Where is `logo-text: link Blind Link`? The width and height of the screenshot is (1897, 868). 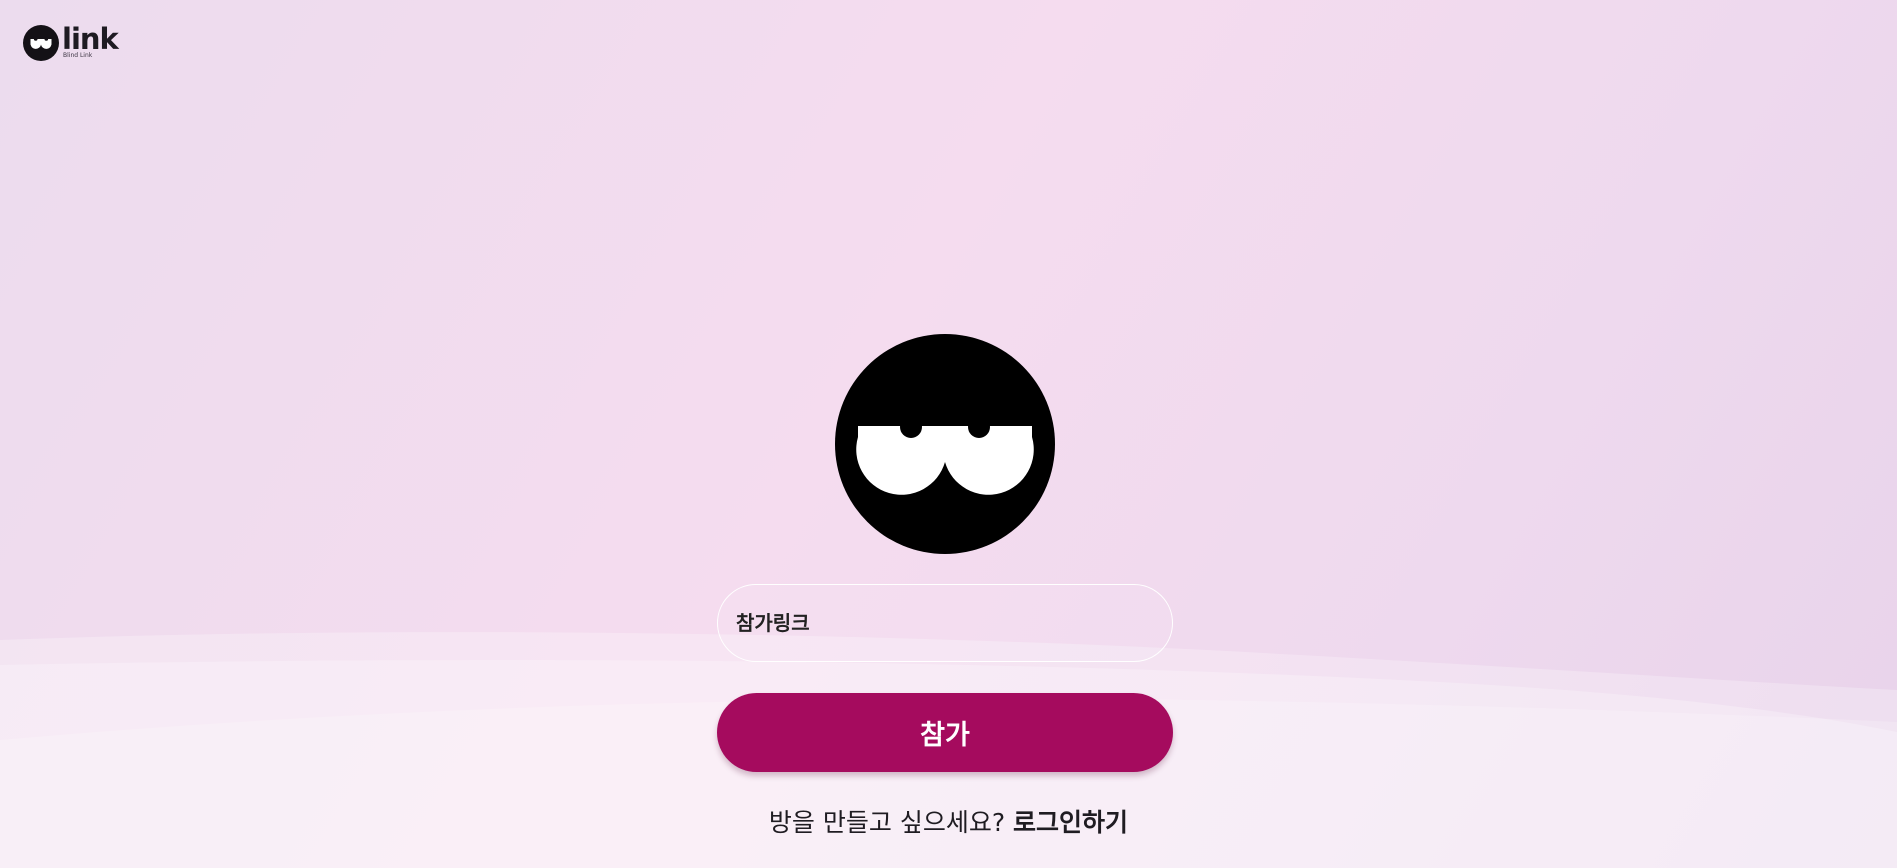
logo-text: link Blind Link is located at coordinates (90, 40).